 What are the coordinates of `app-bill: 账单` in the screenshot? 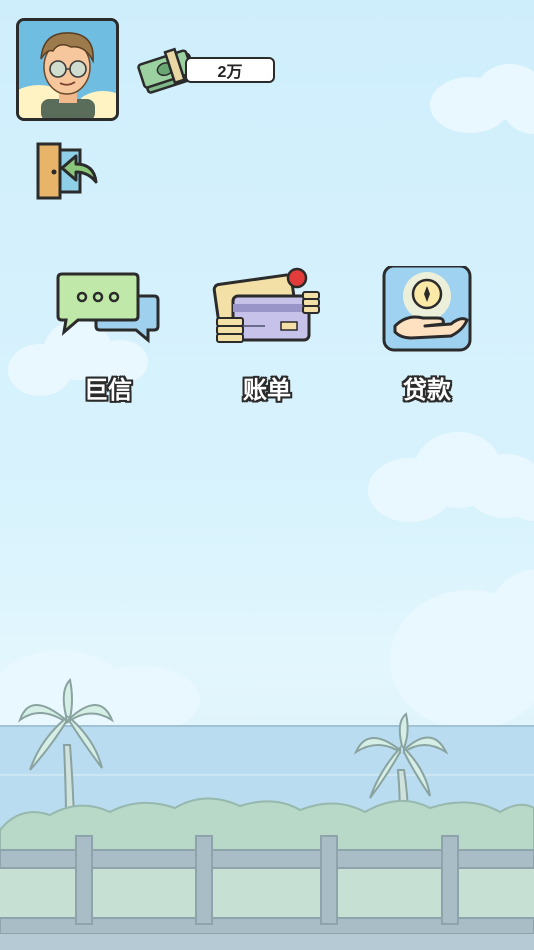 It's located at (267, 336).